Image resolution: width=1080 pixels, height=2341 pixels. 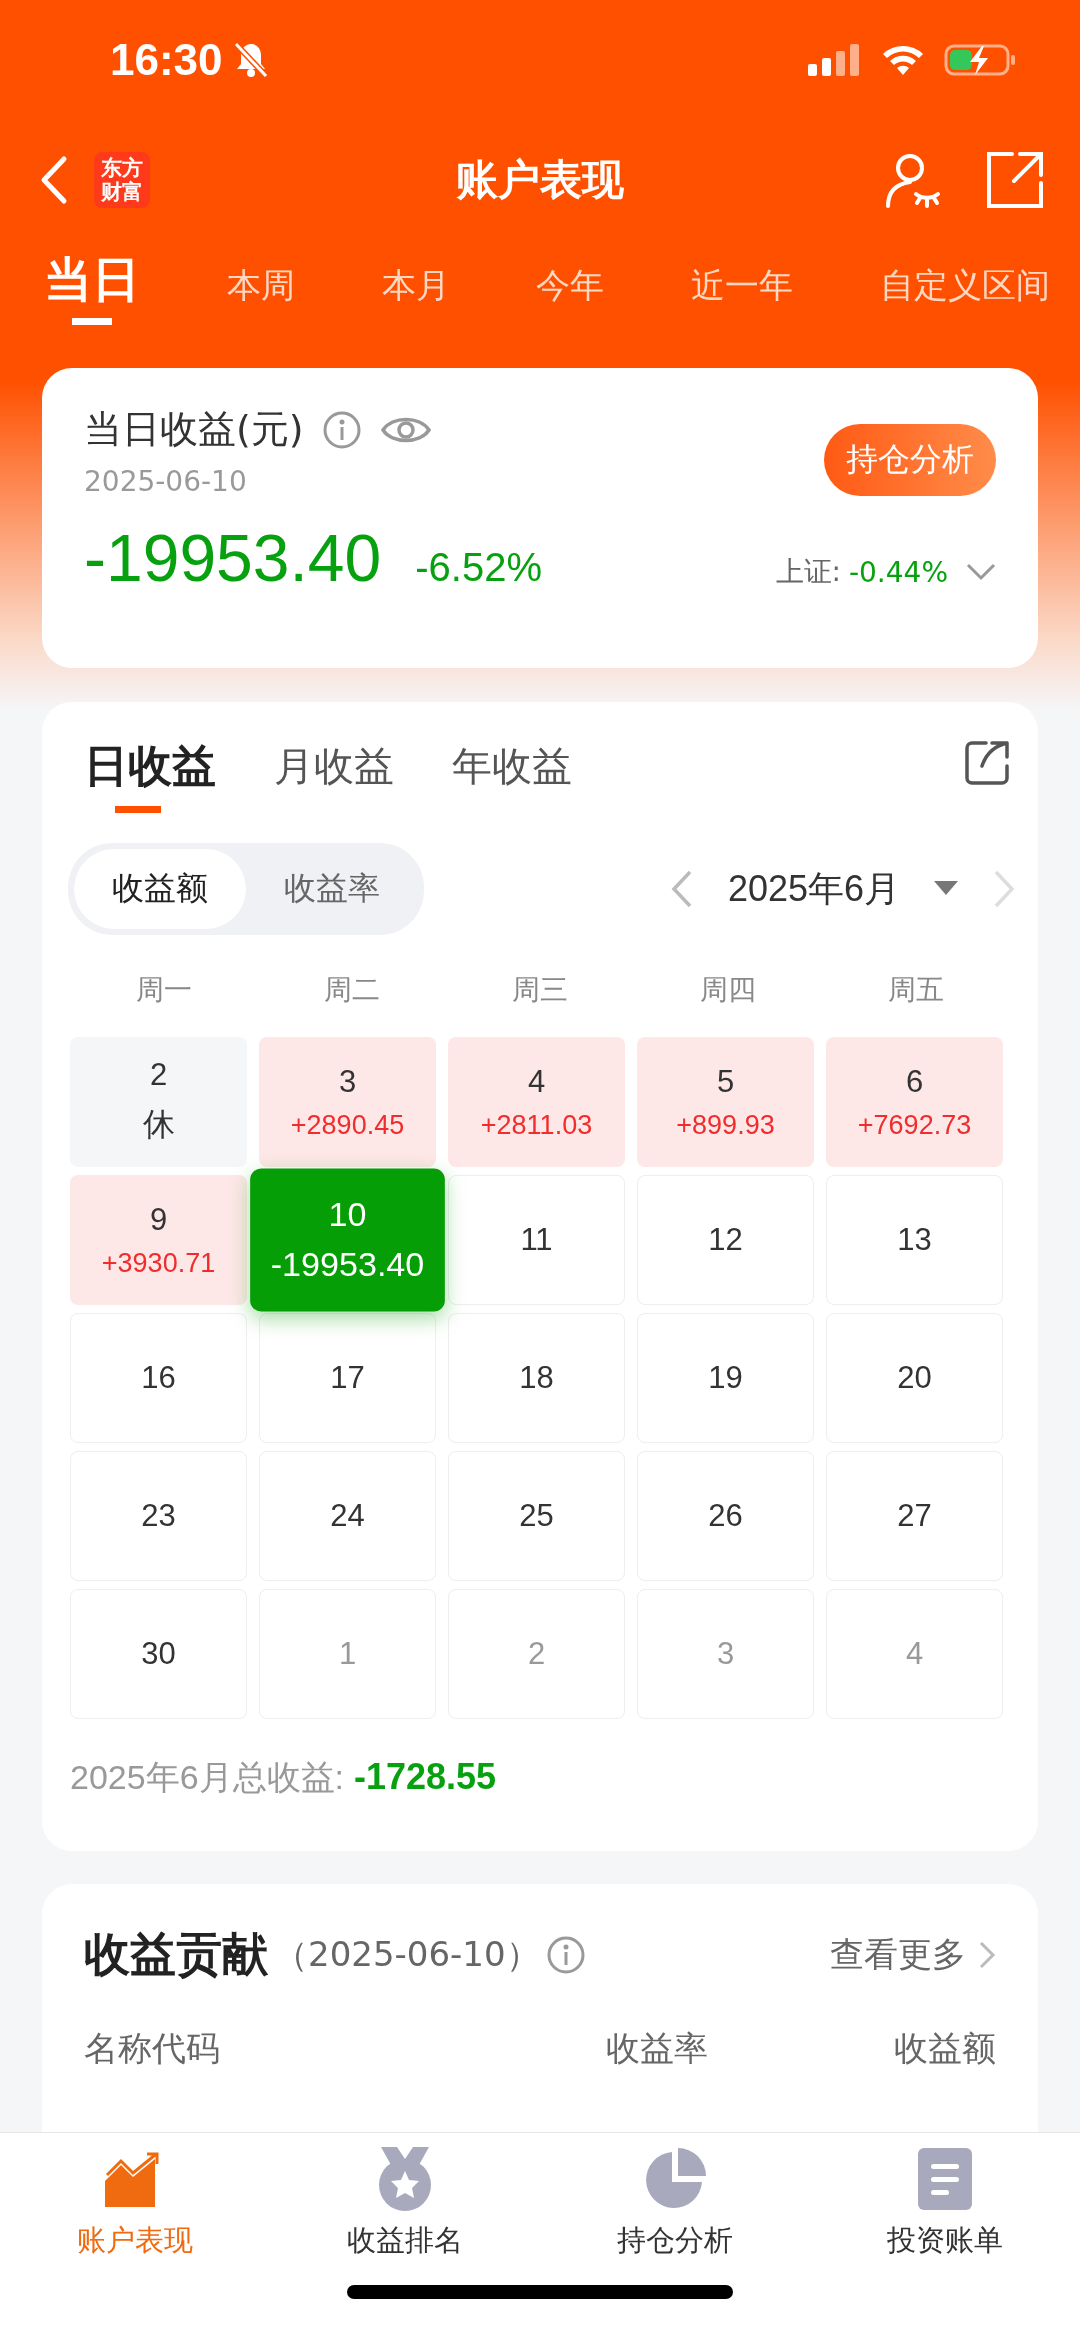 What do you see at coordinates (122, 180) in the screenshot?
I see `app-logo: 东方财富` at bounding box center [122, 180].